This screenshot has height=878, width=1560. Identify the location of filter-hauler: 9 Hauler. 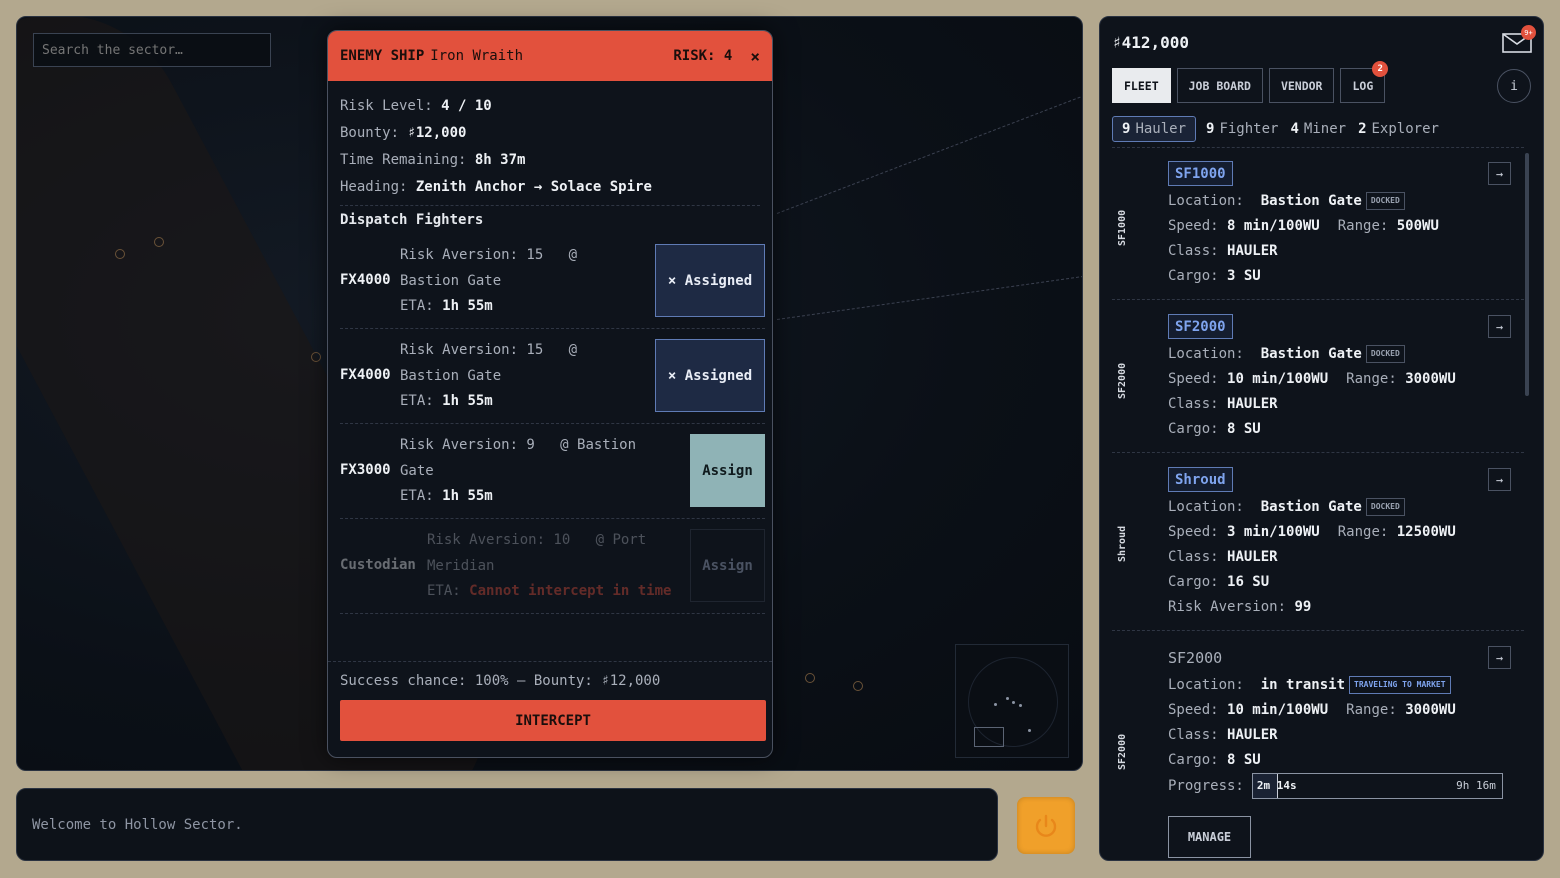
(1154, 129).